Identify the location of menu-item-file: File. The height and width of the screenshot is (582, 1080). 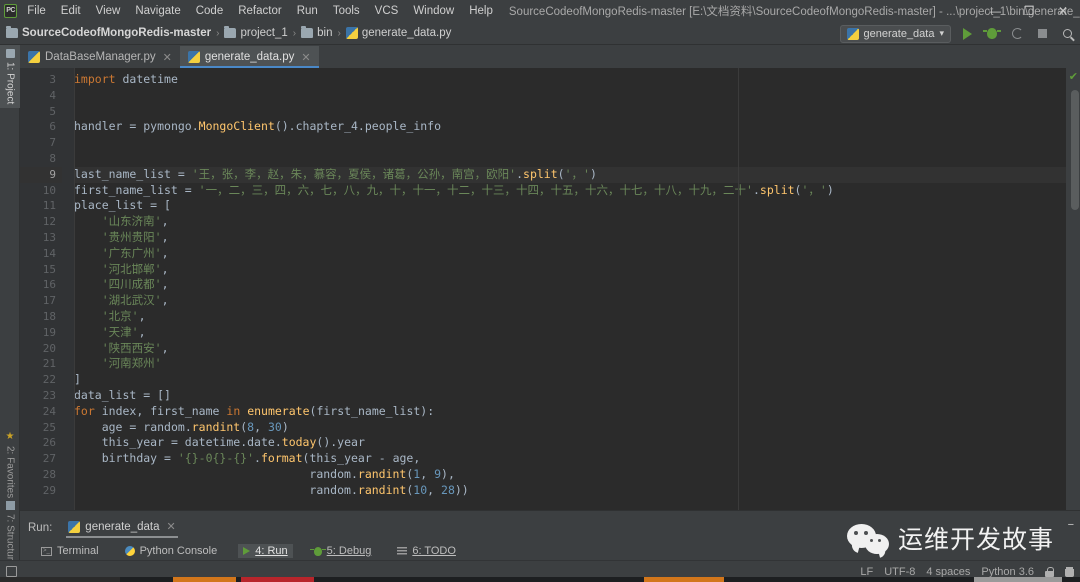
(36, 11).